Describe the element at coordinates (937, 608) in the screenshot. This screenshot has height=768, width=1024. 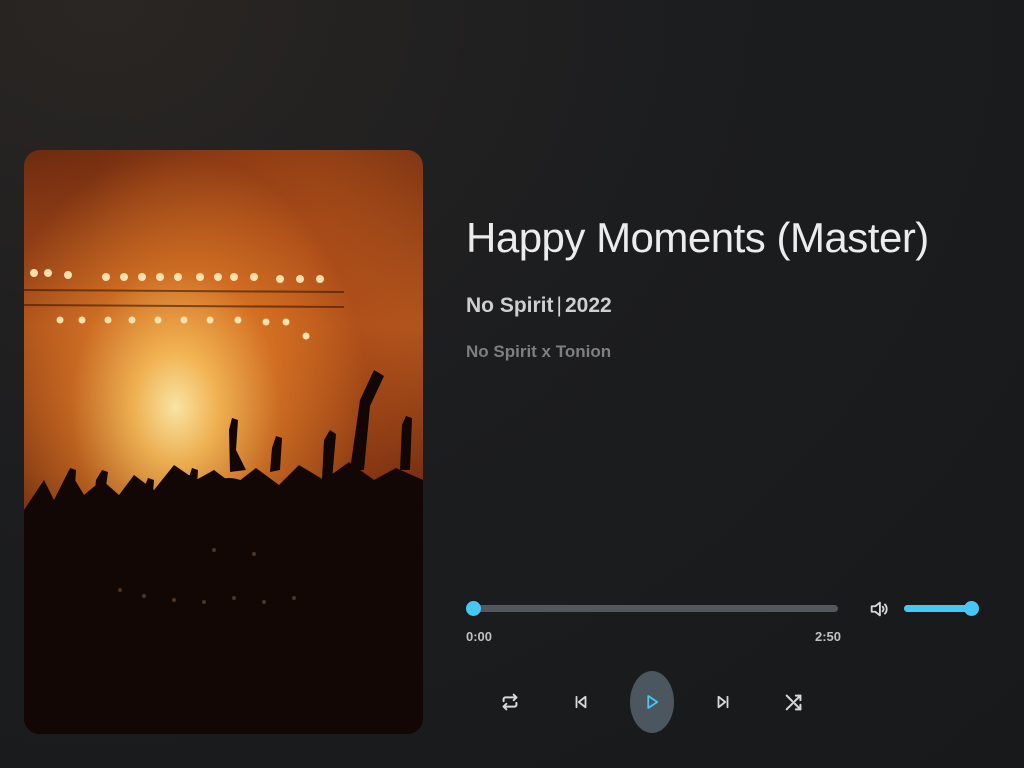
I see `volume-fill` at that location.